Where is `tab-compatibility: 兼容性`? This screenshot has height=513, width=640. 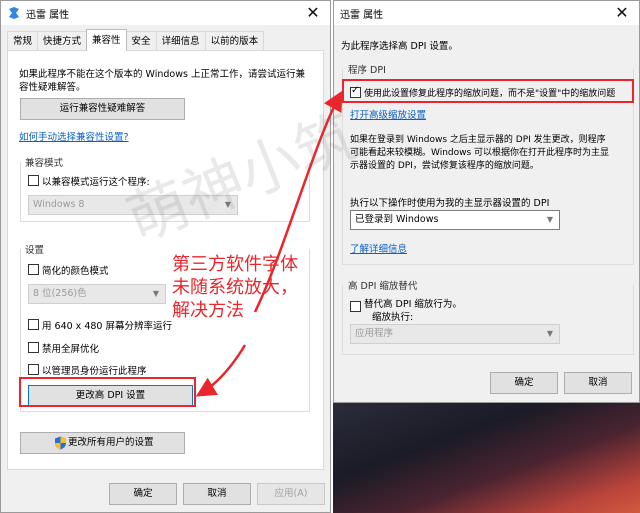 tab-compatibility: 兼容性 is located at coordinates (106, 40).